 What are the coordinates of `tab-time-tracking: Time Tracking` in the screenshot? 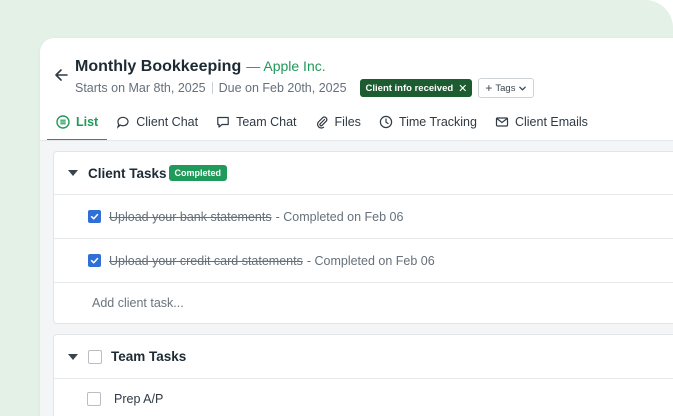 It's located at (428, 122).